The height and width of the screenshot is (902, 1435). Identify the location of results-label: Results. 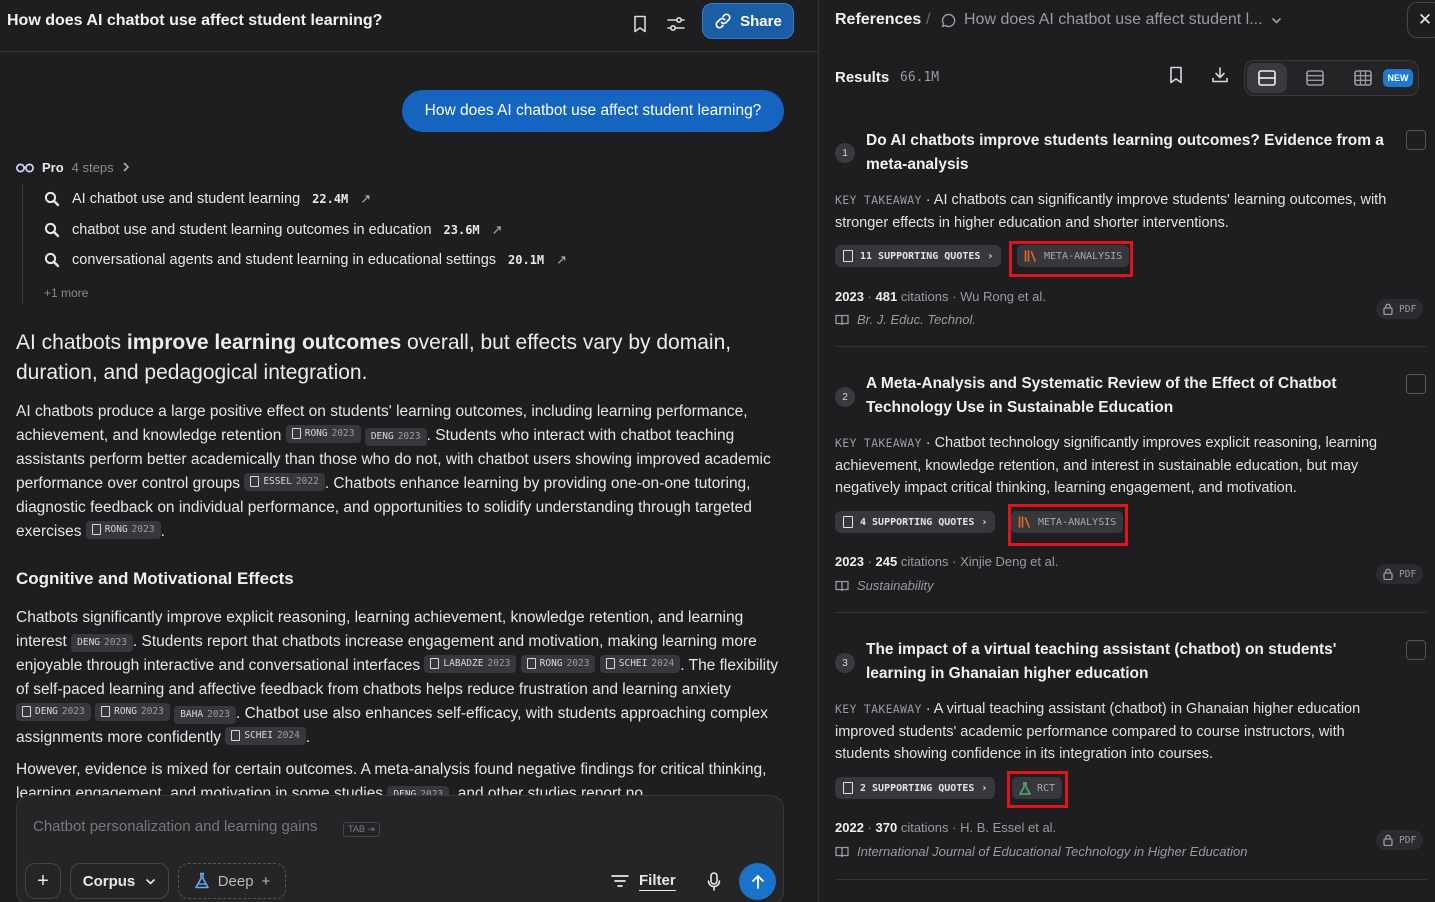
(862, 77).